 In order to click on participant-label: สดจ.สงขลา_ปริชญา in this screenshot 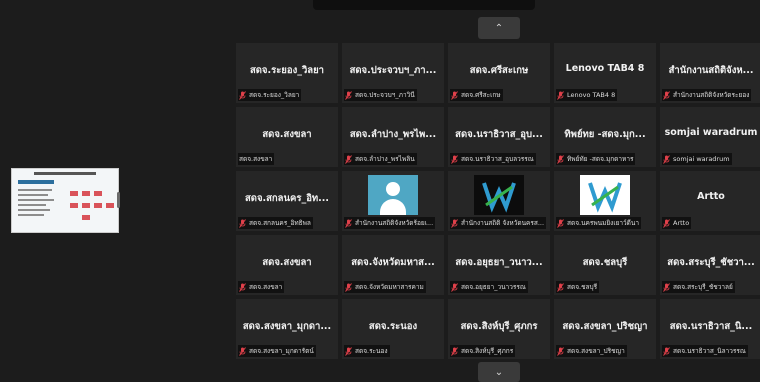, I will do `click(591, 351)`.